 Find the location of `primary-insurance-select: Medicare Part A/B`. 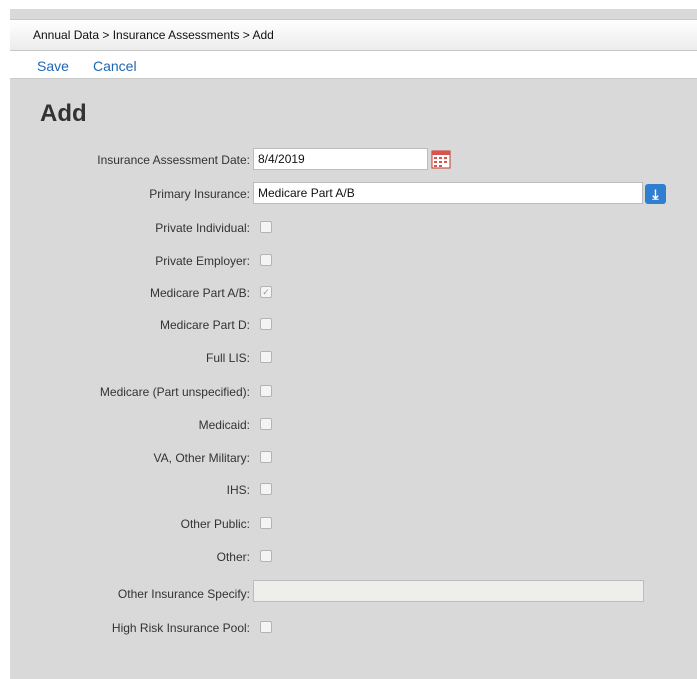

primary-insurance-select: Medicare Part A/B is located at coordinates (448, 193).